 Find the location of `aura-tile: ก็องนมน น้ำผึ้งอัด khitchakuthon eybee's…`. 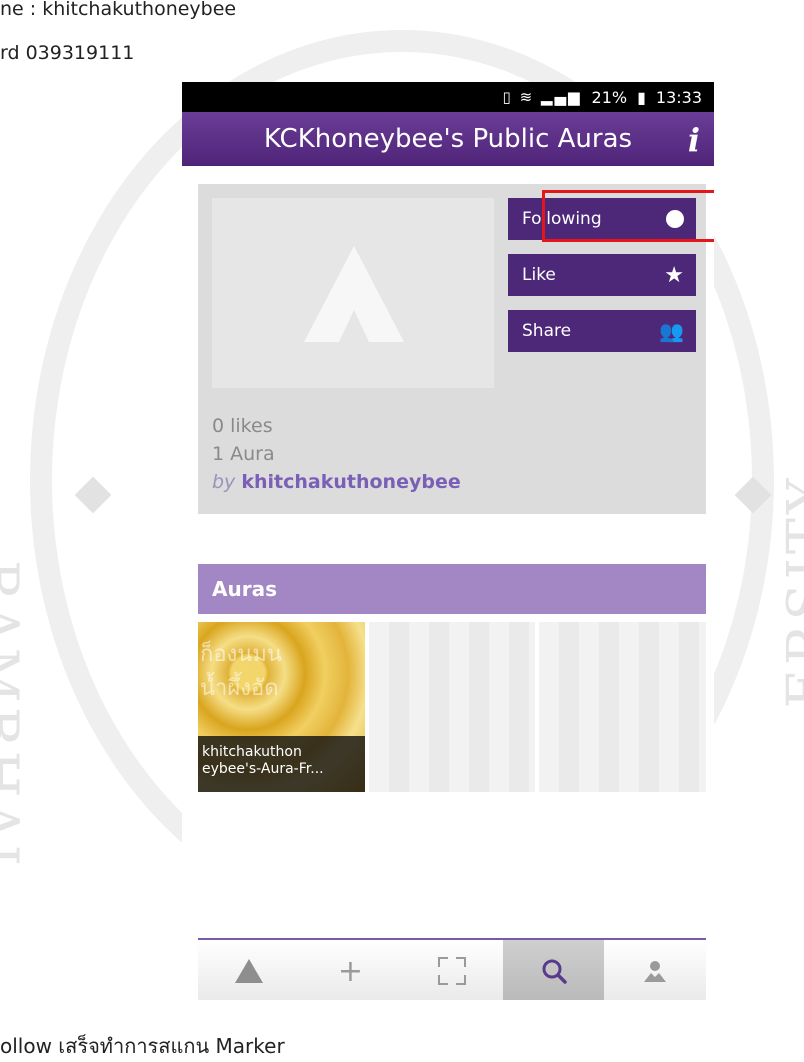

aura-tile: ก็องนมน น้ำผึ้งอัด khitchakuthon eybee's… is located at coordinates (281, 707).